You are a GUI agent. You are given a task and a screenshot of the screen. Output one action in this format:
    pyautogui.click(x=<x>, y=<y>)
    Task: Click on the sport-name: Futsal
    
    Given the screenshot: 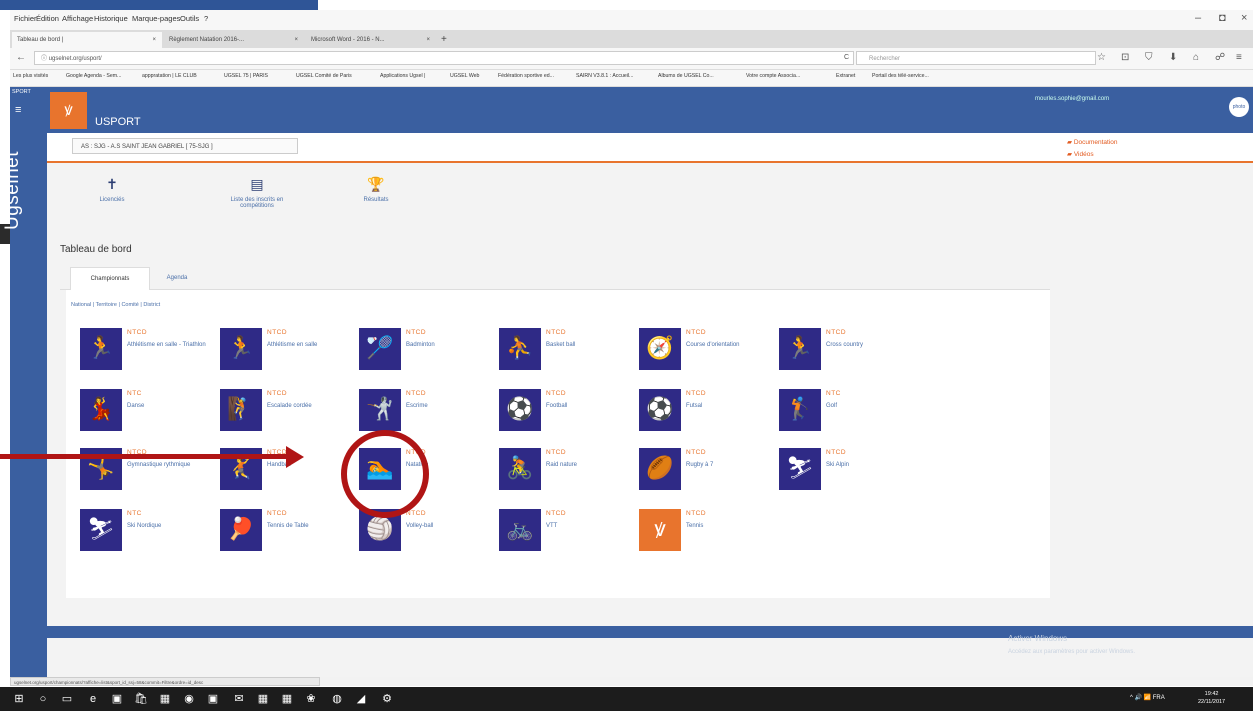 What is the action you would take?
    pyautogui.click(x=732, y=406)
    